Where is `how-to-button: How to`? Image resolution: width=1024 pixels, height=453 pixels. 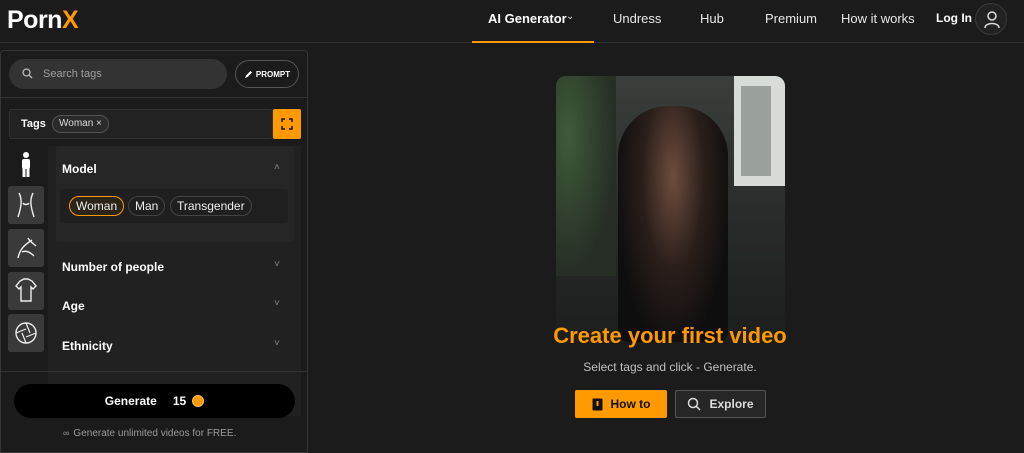
how-to-button: How to is located at coordinates (621, 404).